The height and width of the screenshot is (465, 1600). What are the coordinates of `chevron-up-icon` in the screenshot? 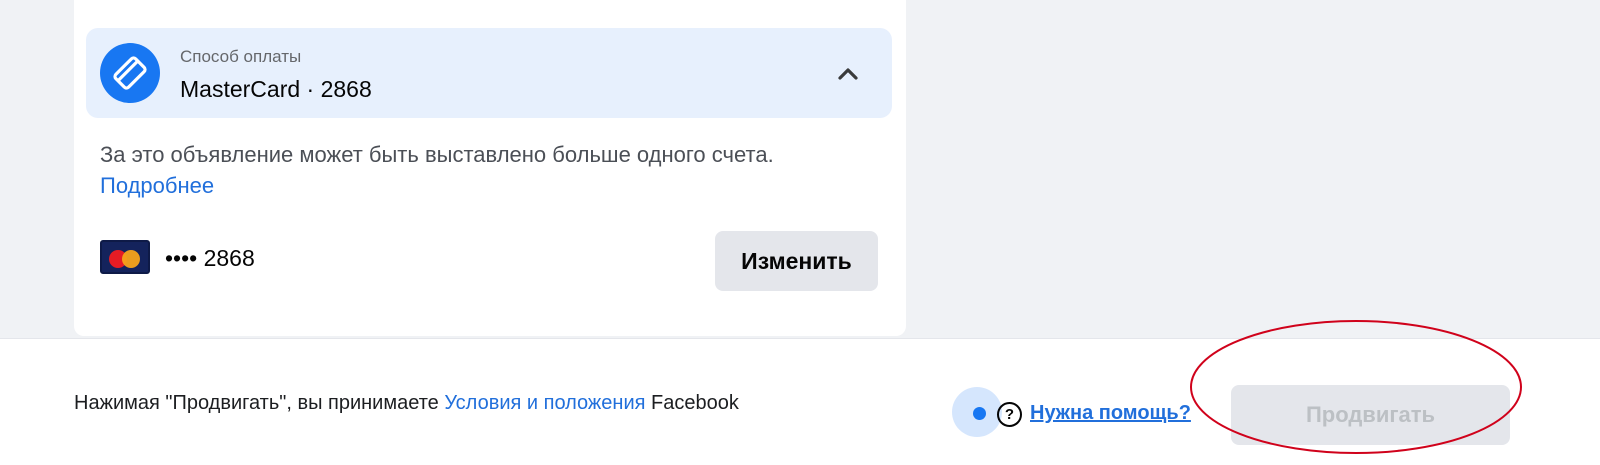 It's located at (848, 73).